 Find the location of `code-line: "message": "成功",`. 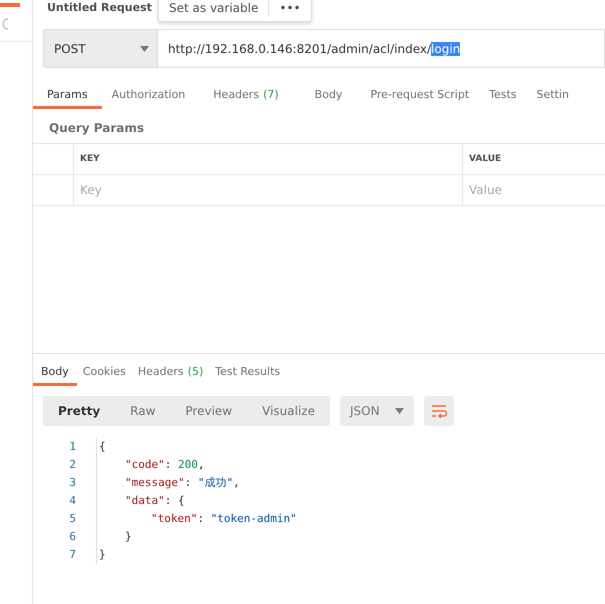

code-line: "message": "成功", is located at coordinates (182, 483).